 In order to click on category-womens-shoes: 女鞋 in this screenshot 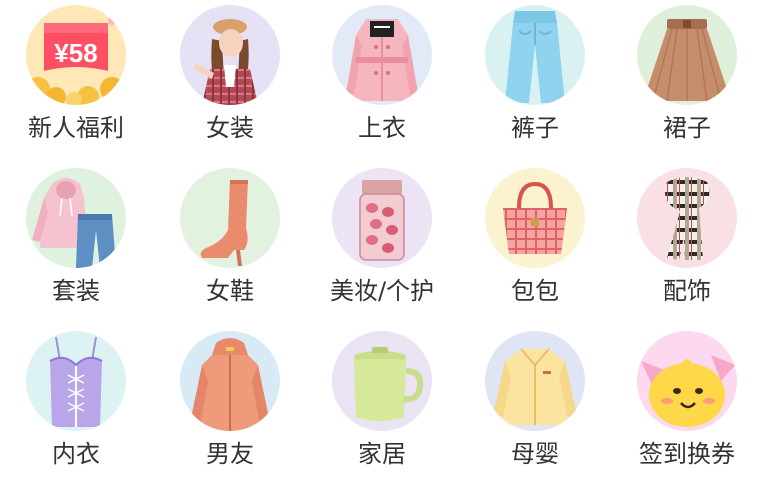, I will do `click(230, 240)`.